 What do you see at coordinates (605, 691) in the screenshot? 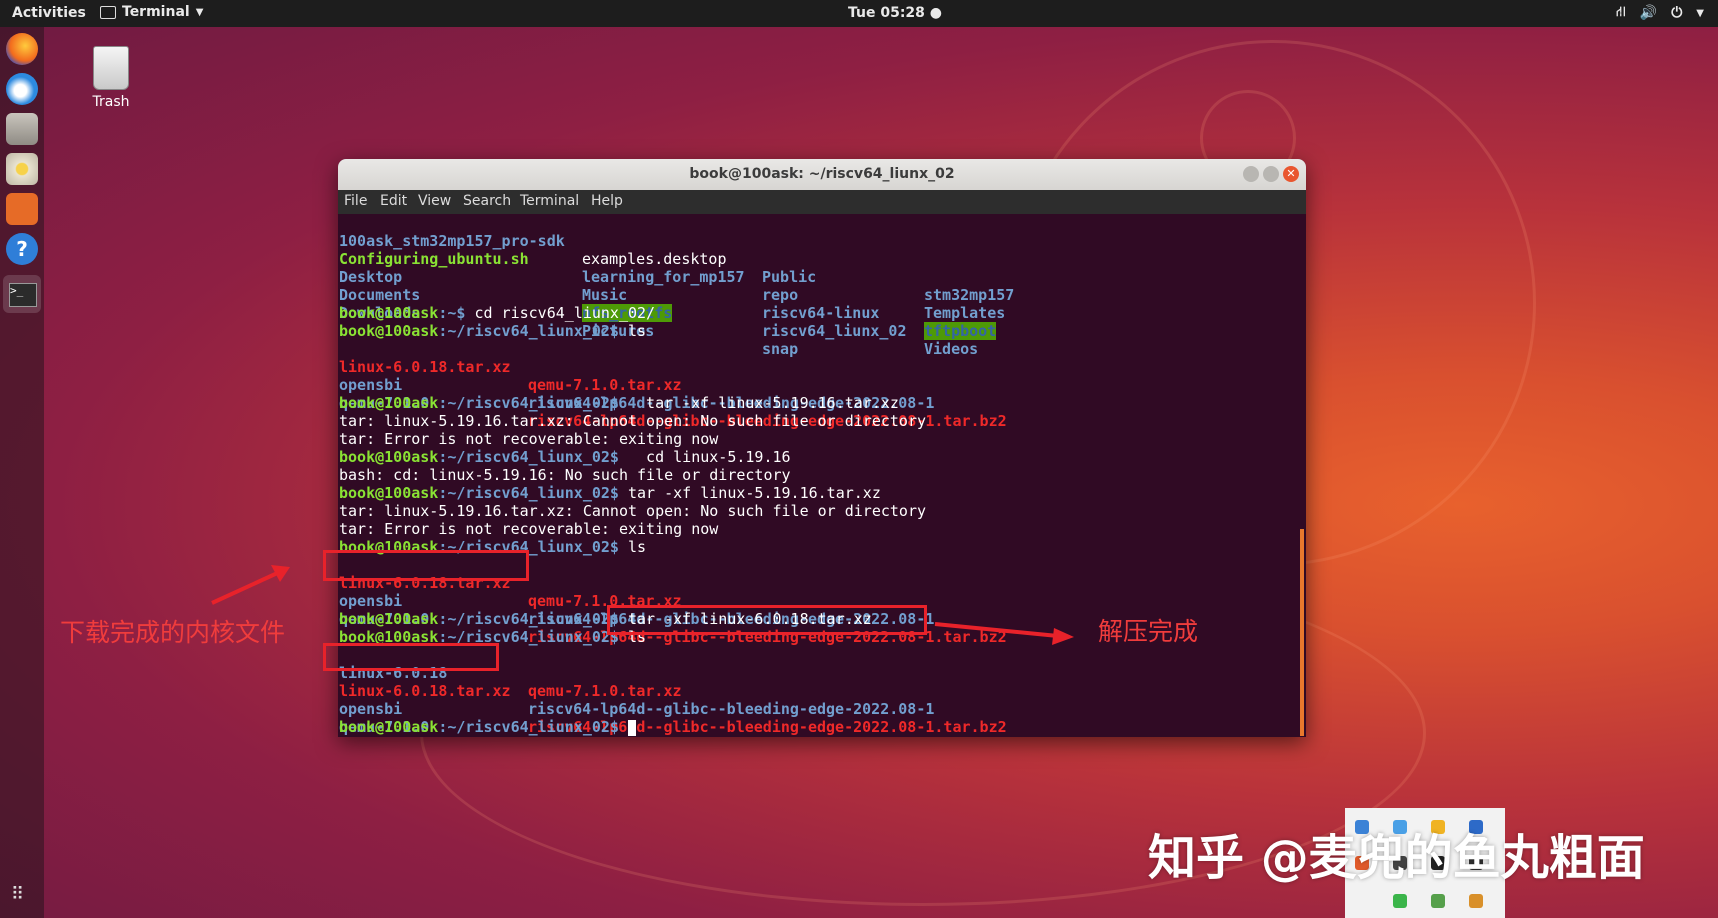
I see `archive-name: qemu-7.1.0.tar.xz` at bounding box center [605, 691].